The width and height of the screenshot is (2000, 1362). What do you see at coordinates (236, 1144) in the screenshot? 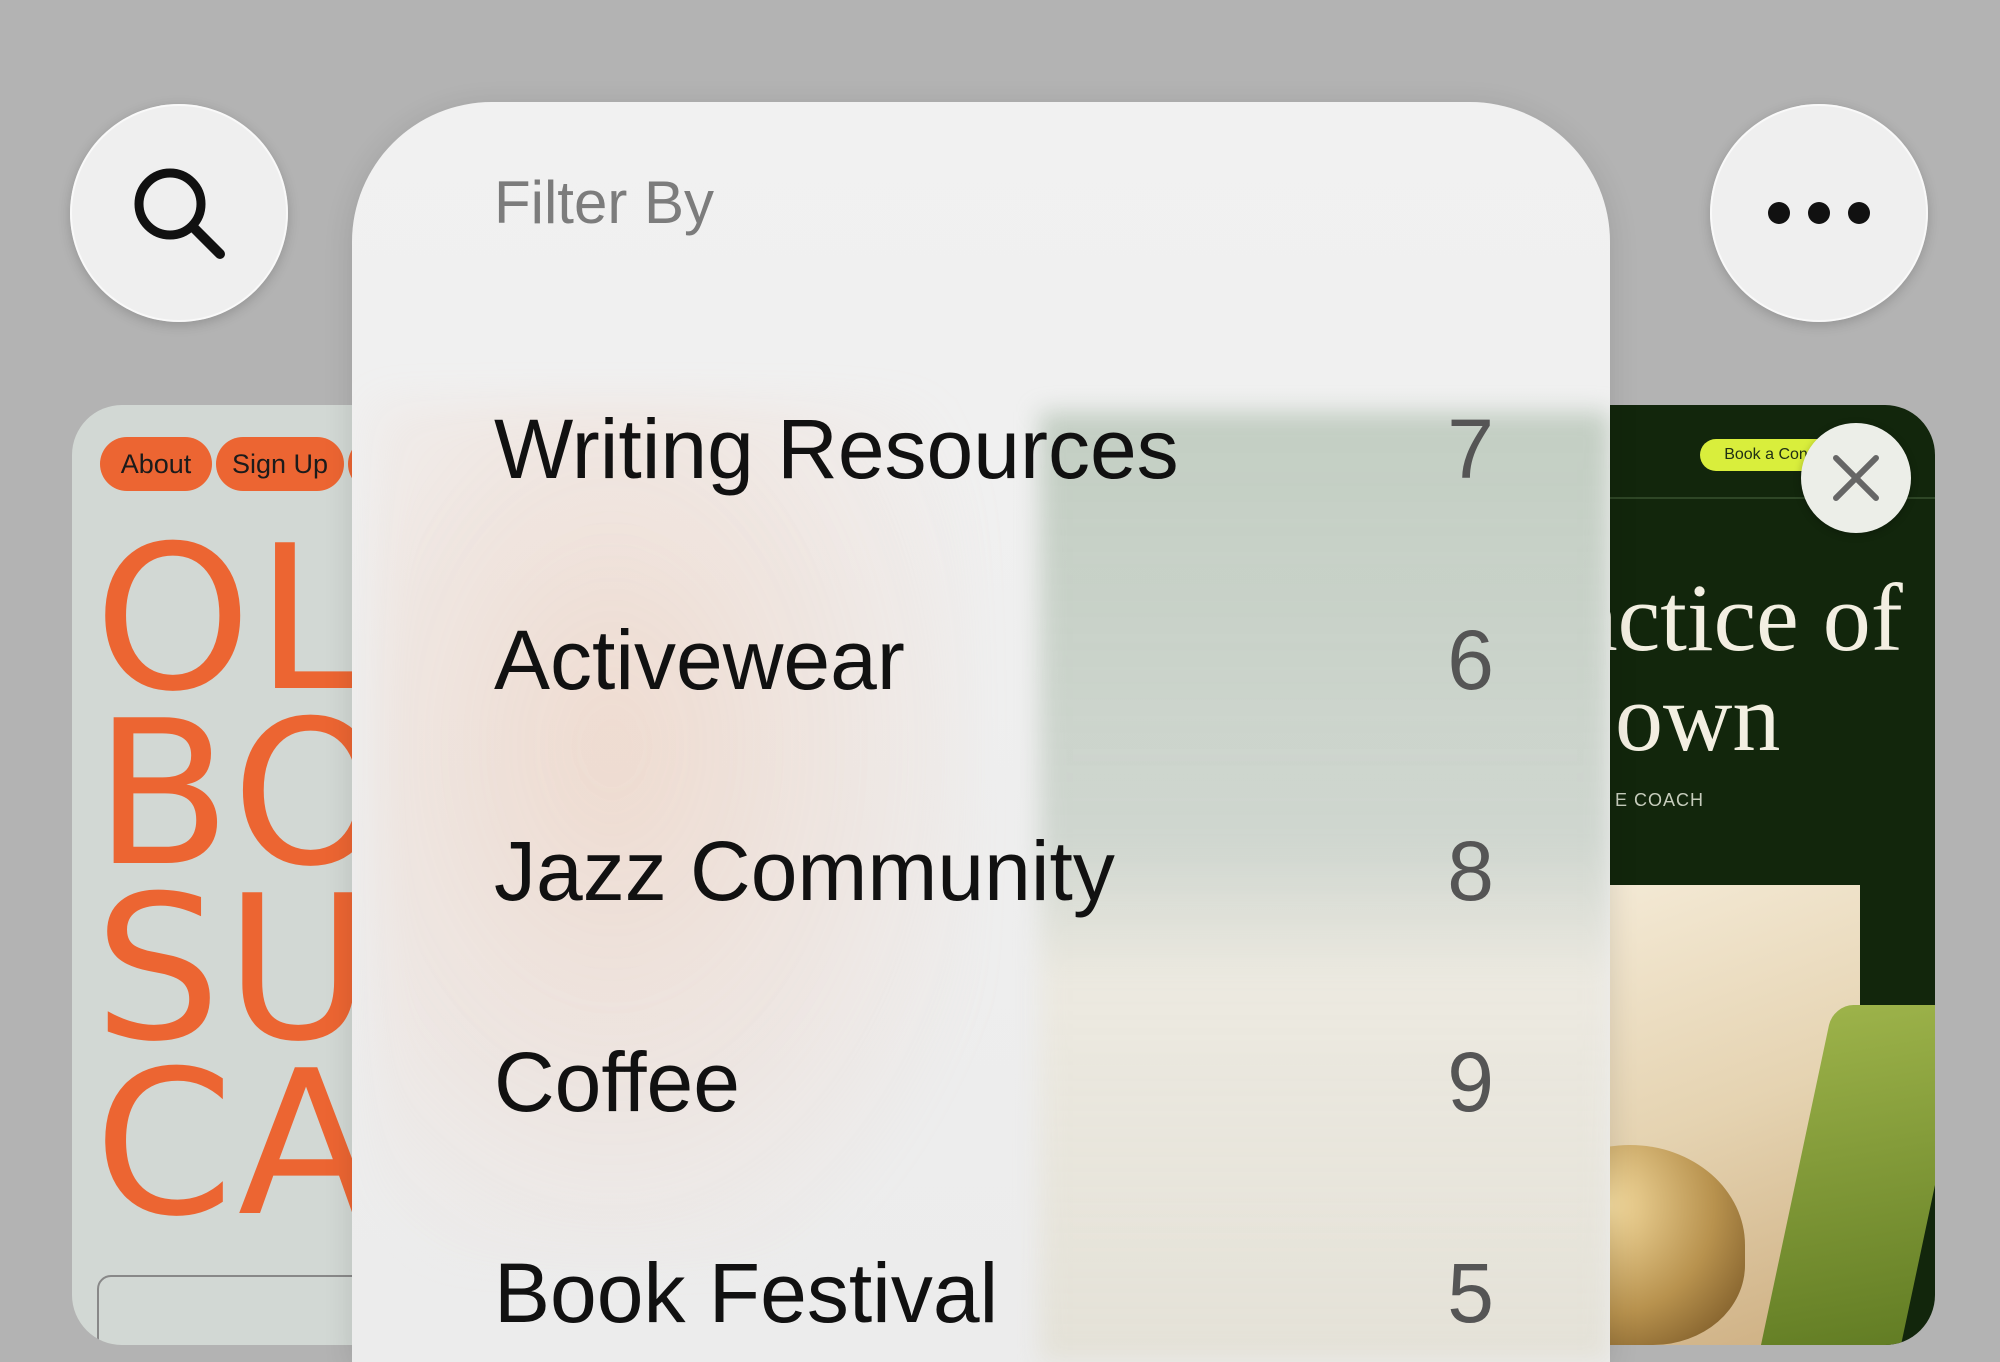
I see `headline-line-4: CA` at bounding box center [236, 1144].